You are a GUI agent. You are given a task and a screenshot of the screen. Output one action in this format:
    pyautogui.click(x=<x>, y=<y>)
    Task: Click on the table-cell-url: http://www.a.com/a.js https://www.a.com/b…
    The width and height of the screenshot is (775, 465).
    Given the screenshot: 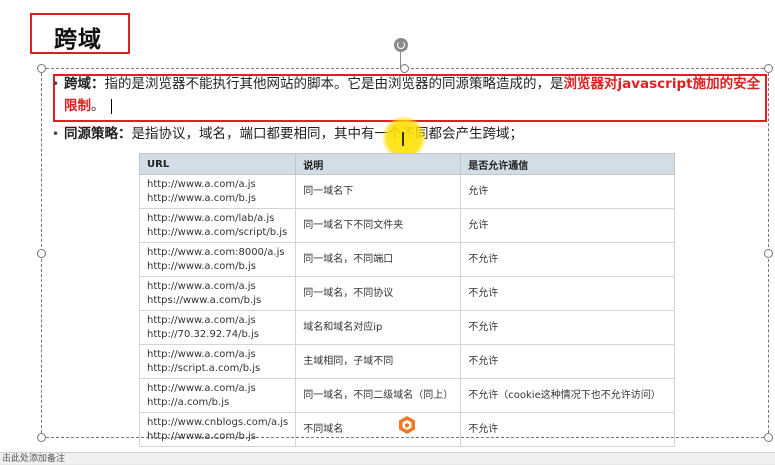 What is the action you would take?
    pyautogui.click(x=217, y=293)
    